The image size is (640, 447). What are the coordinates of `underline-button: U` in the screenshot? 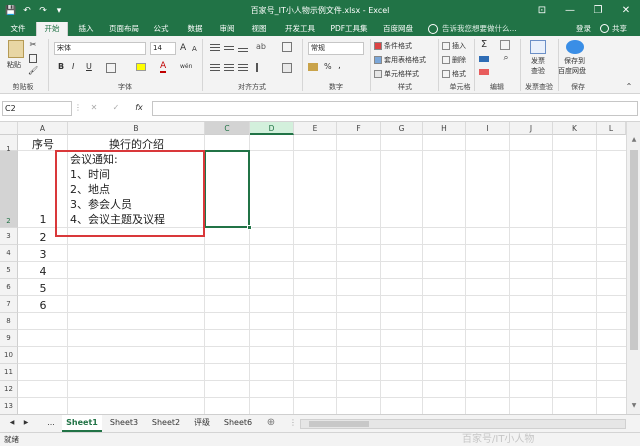 It's located at (89, 67).